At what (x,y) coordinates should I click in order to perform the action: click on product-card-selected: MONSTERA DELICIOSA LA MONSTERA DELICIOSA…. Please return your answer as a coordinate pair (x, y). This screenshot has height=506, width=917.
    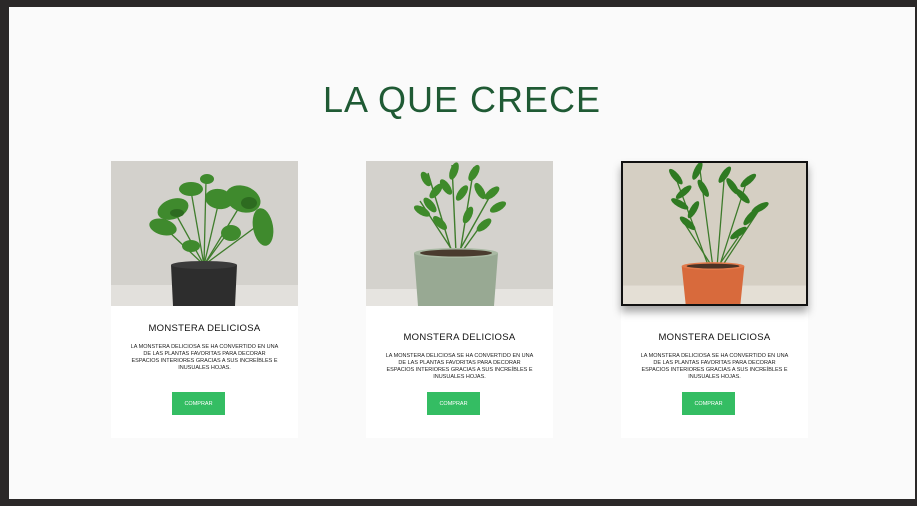
    Looking at the image, I should click on (714, 299).